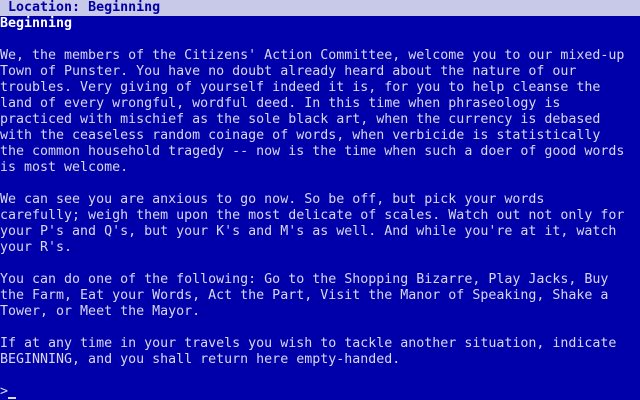 The width and height of the screenshot is (640, 400). I want to click on room-title: Beginning, so click(36, 23).